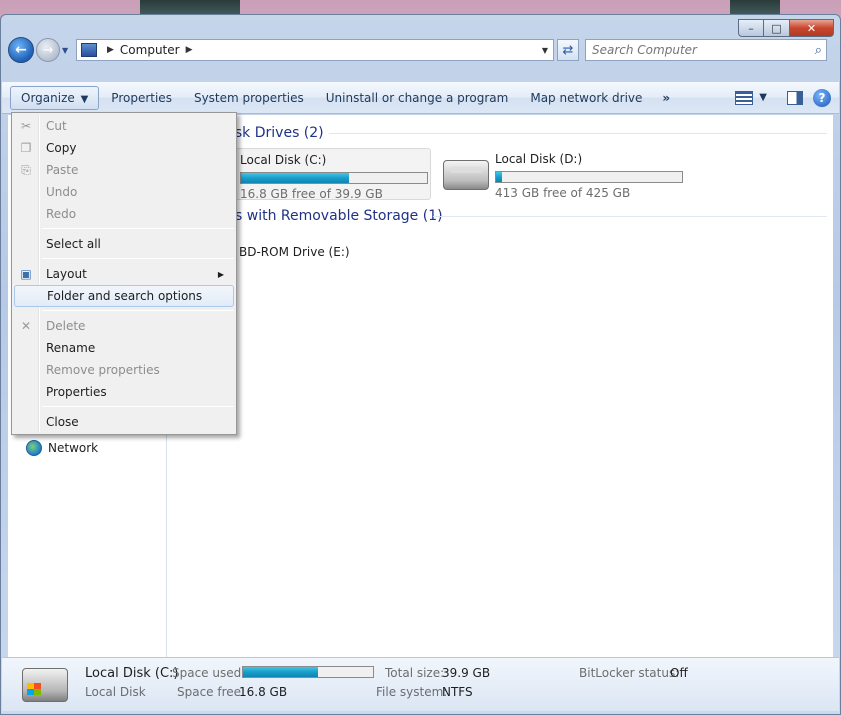  Describe the element at coordinates (249, 98) in the screenshot. I see `system-properties-button: System properties` at that location.